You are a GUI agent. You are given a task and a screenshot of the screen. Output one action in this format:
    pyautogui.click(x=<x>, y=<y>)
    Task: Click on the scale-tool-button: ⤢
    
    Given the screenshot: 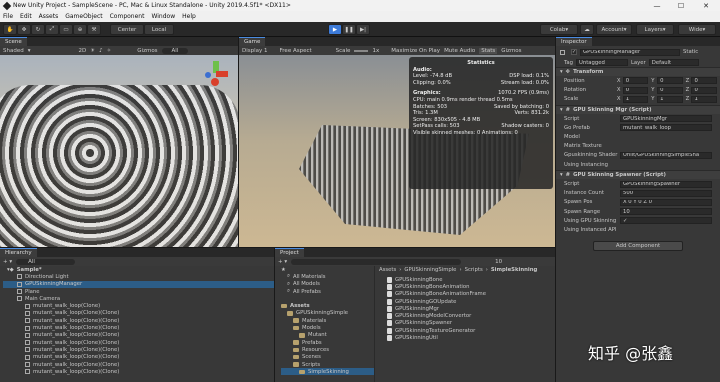 What is the action you would take?
    pyautogui.click(x=52, y=29)
    